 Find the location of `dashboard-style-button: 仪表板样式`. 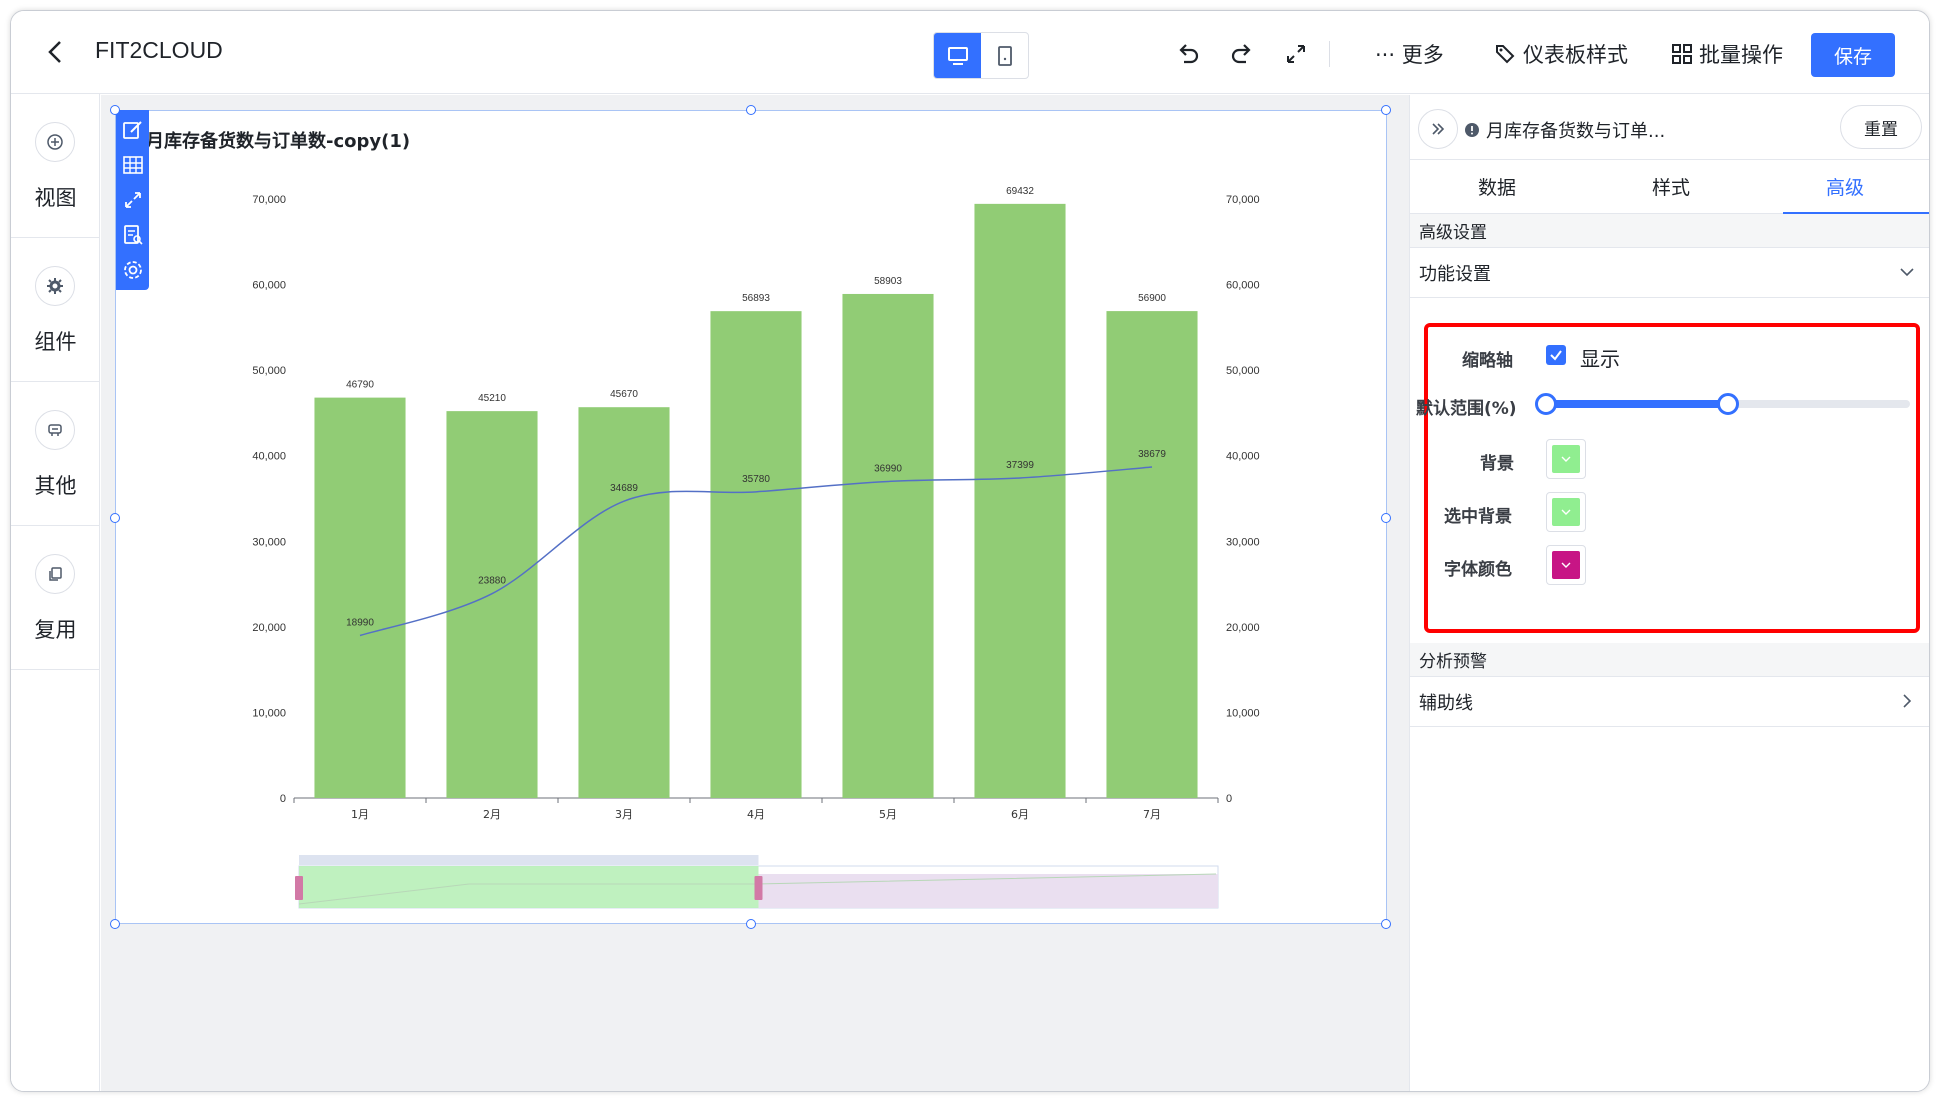

dashboard-style-button: 仪表板样式 is located at coordinates (1560, 54).